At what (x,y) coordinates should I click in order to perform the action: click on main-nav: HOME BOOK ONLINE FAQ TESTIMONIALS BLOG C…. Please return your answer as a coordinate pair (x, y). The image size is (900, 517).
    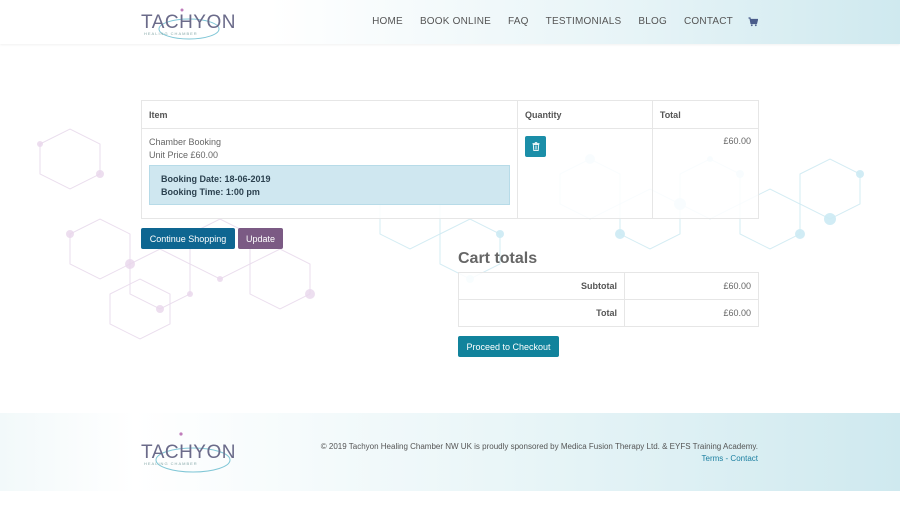
    Looking at the image, I should click on (556, 21).